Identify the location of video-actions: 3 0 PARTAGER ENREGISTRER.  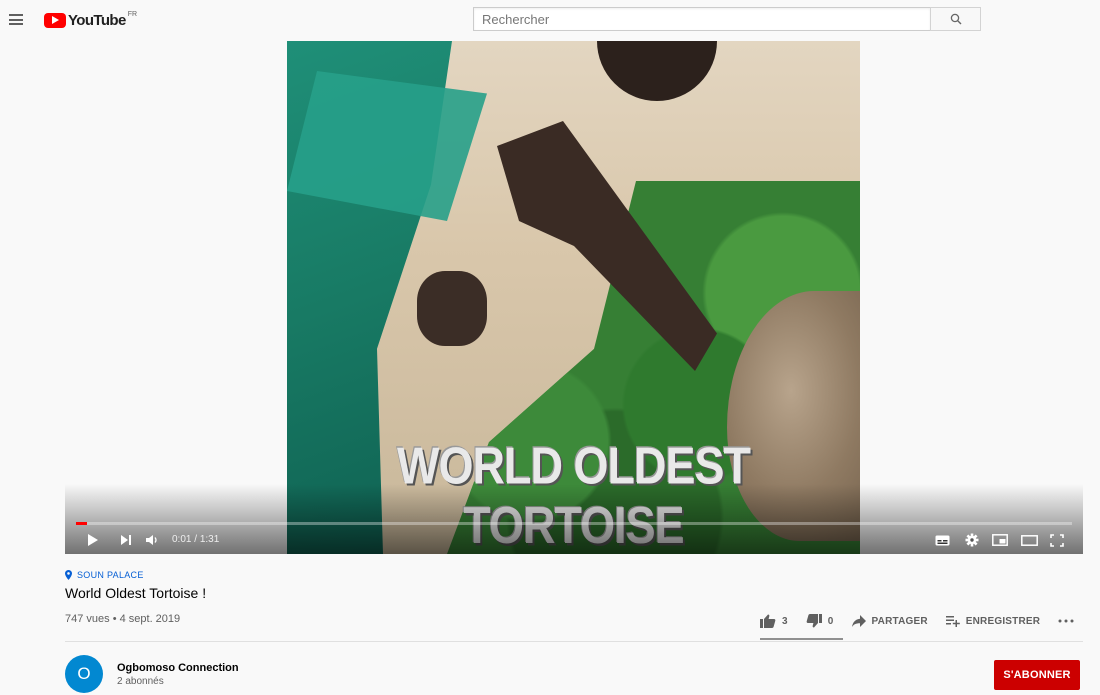
(926, 621).